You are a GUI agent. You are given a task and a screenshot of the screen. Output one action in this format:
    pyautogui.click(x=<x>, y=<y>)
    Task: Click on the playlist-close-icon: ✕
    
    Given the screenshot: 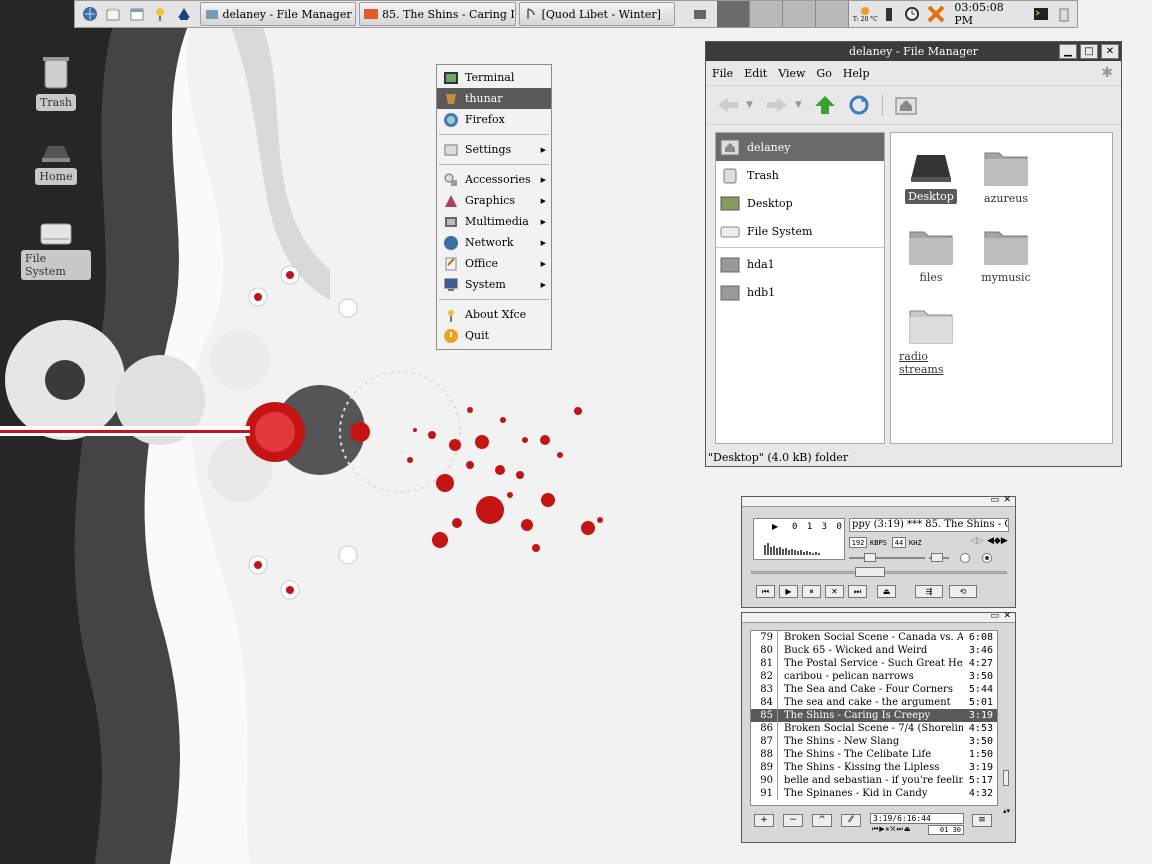 What is the action you would take?
    pyautogui.click(x=1007, y=616)
    